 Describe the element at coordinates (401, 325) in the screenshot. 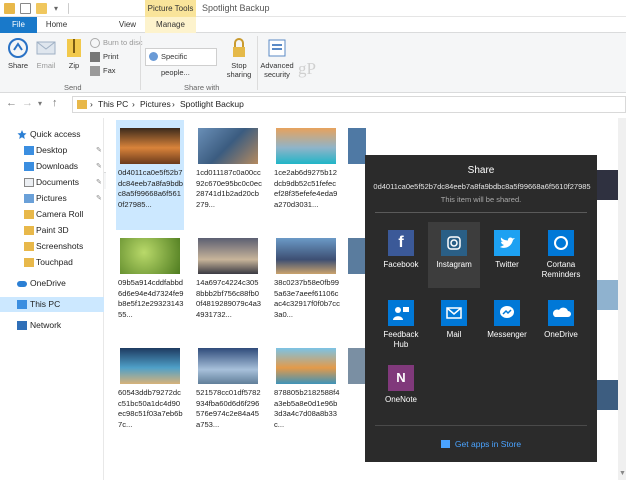

I see `app-feedback-hub: Feedback Hub` at that location.